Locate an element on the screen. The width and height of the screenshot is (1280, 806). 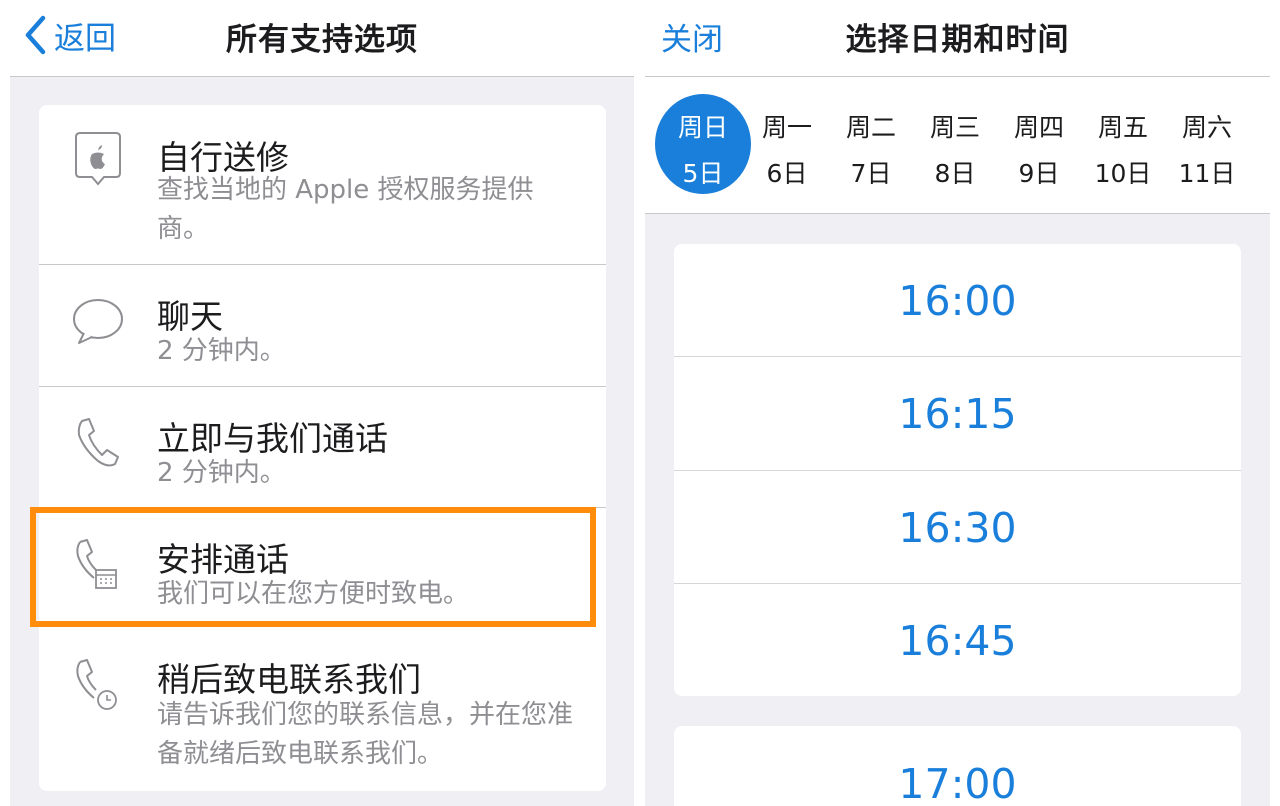
option-title: 稍后致电联系我们 is located at coordinates (289, 679).